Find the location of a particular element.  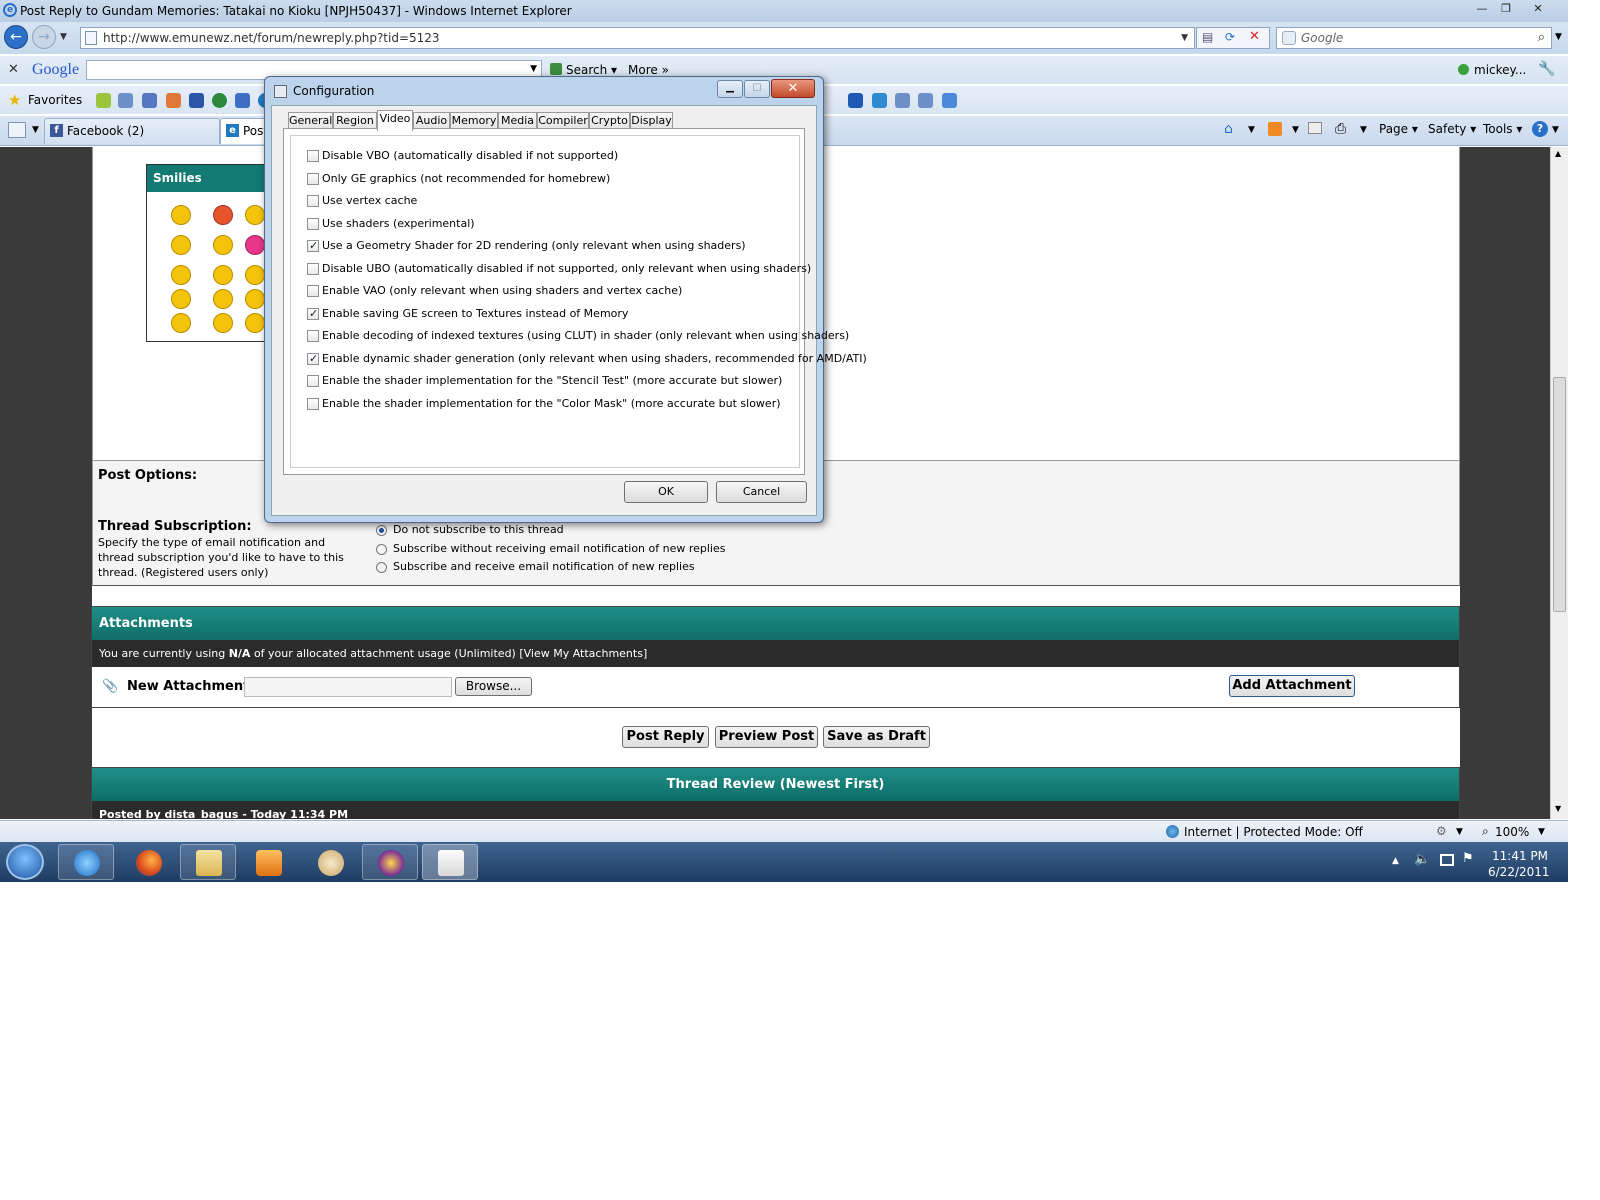

add-favorite-icon is located at coordinates (103, 100).